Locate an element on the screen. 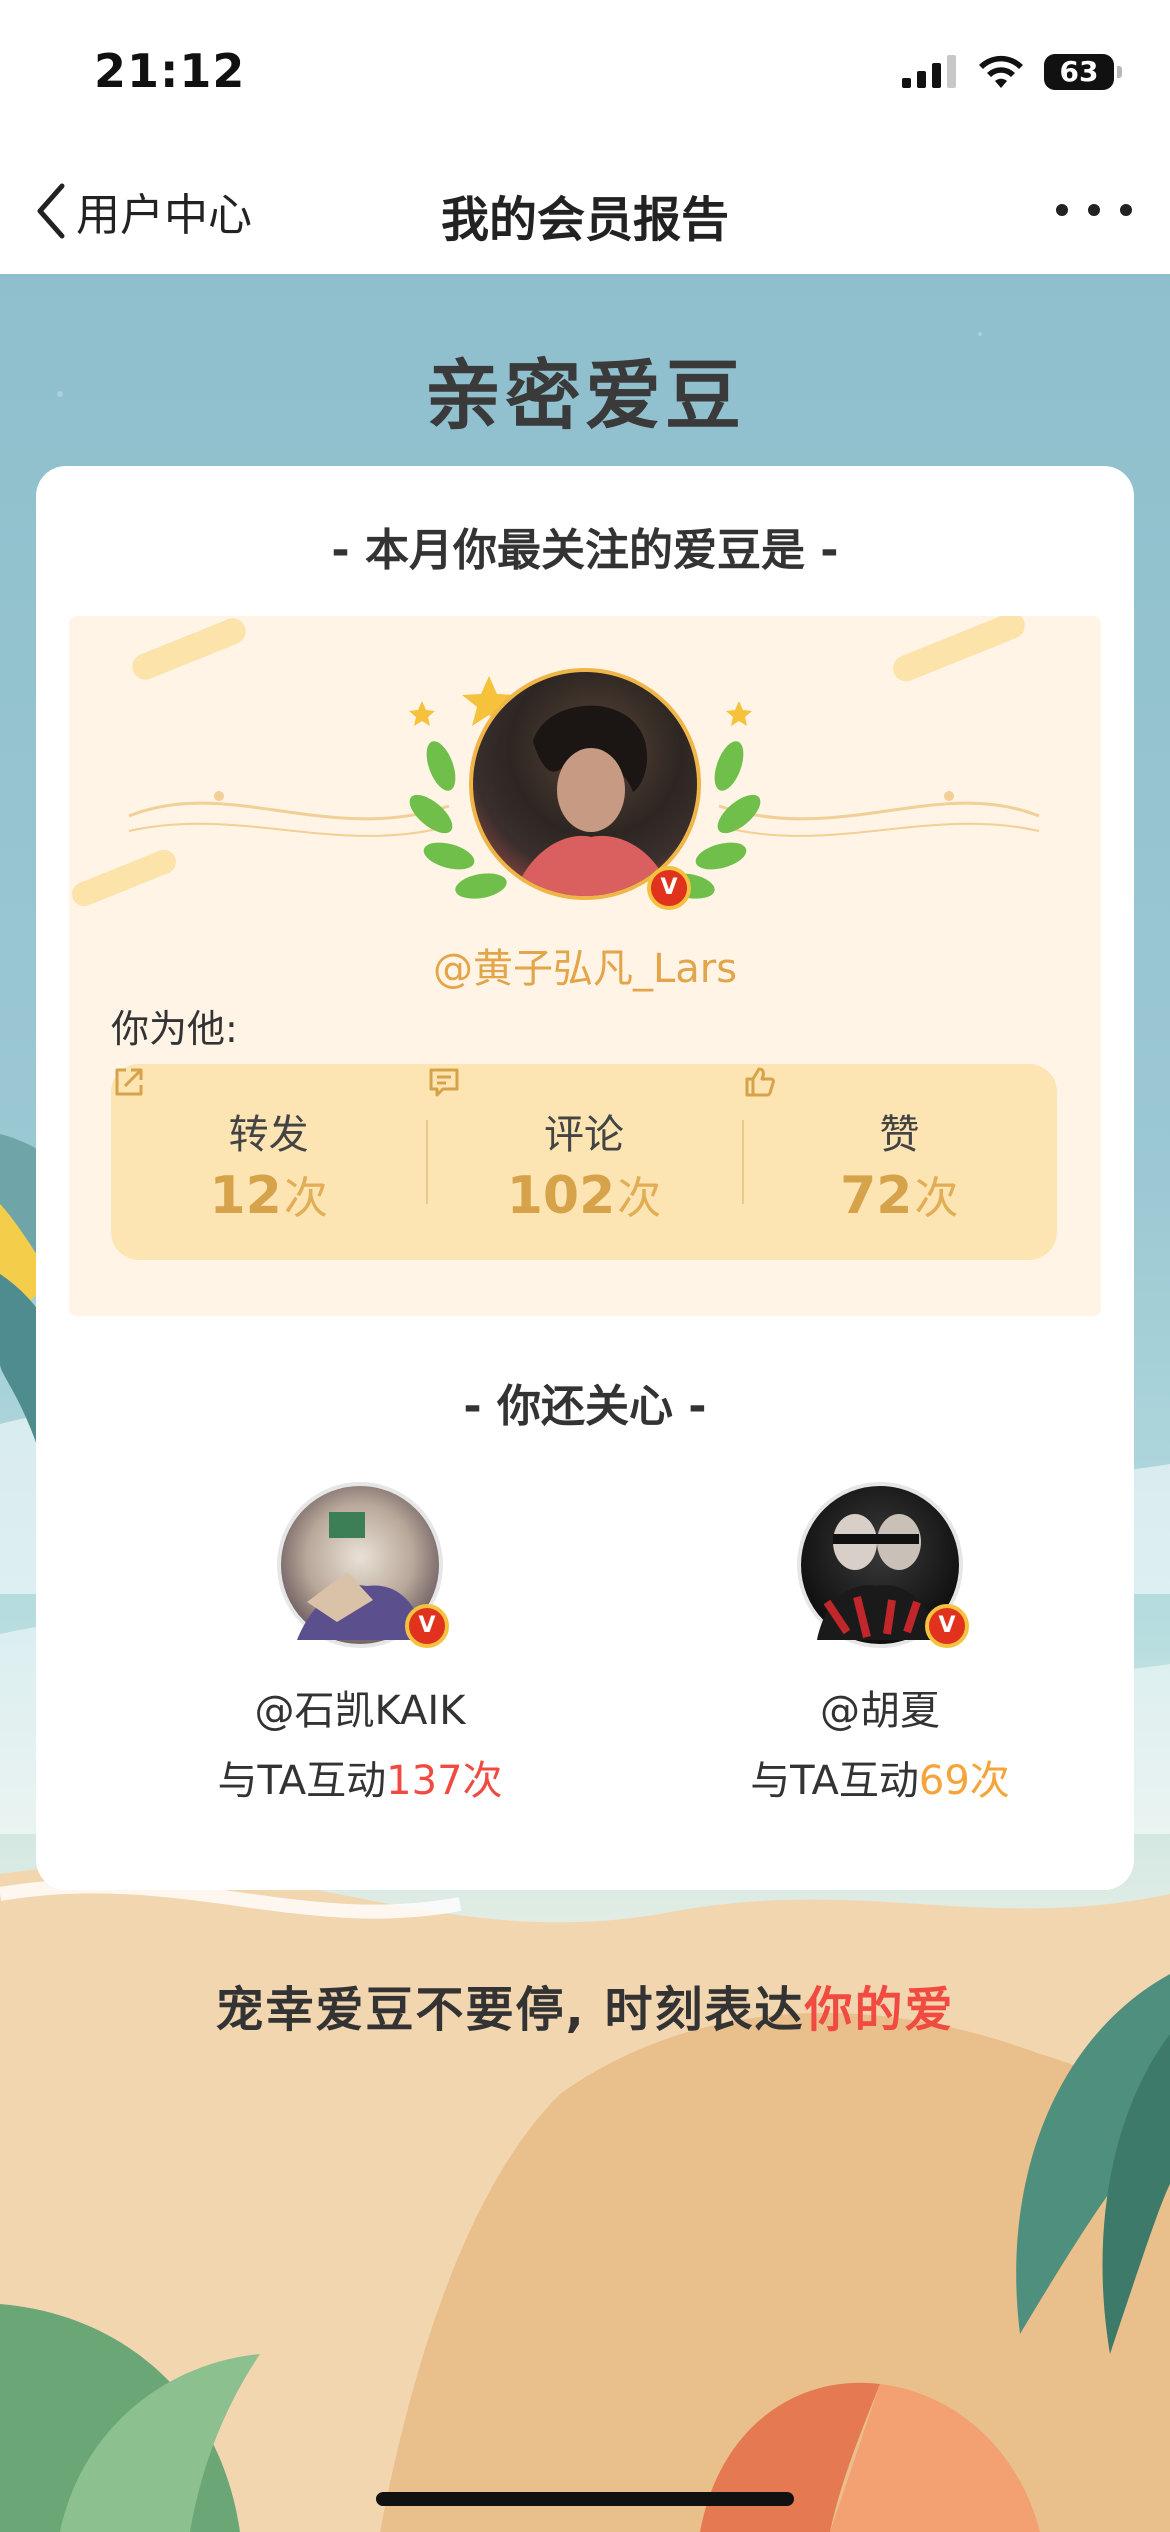  stat-label: 转发 is located at coordinates (268, 1135).